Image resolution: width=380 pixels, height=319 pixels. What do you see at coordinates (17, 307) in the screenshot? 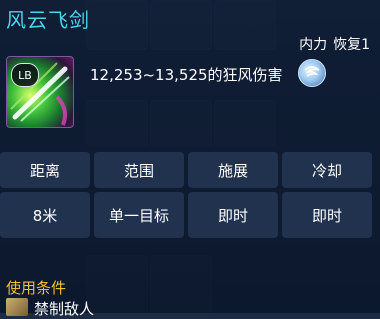
I see `condition-icon` at bounding box center [17, 307].